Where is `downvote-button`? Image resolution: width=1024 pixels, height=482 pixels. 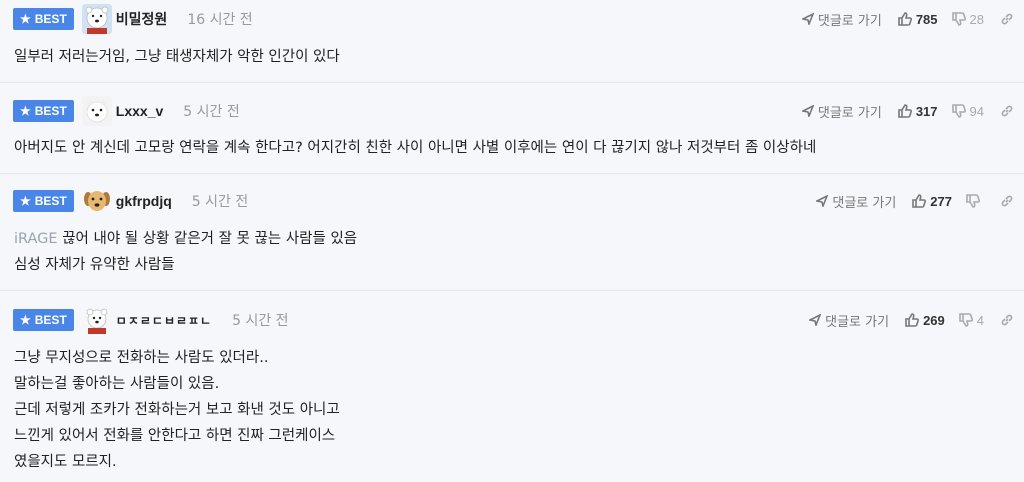 downvote-button is located at coordinates (975, 201).